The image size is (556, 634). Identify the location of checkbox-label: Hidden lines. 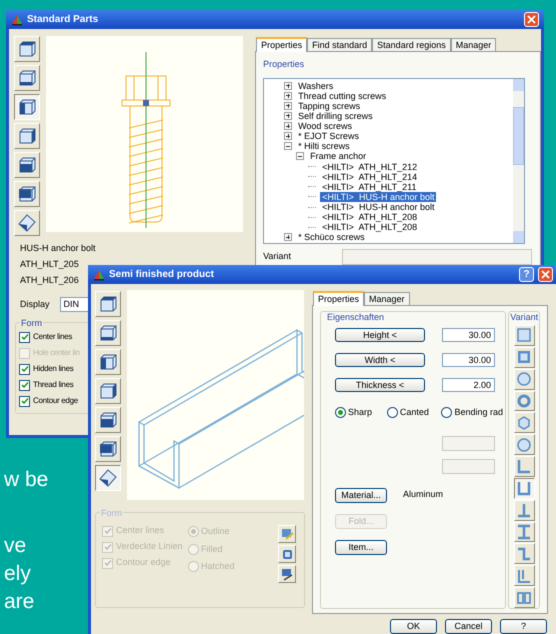
(53, 369).